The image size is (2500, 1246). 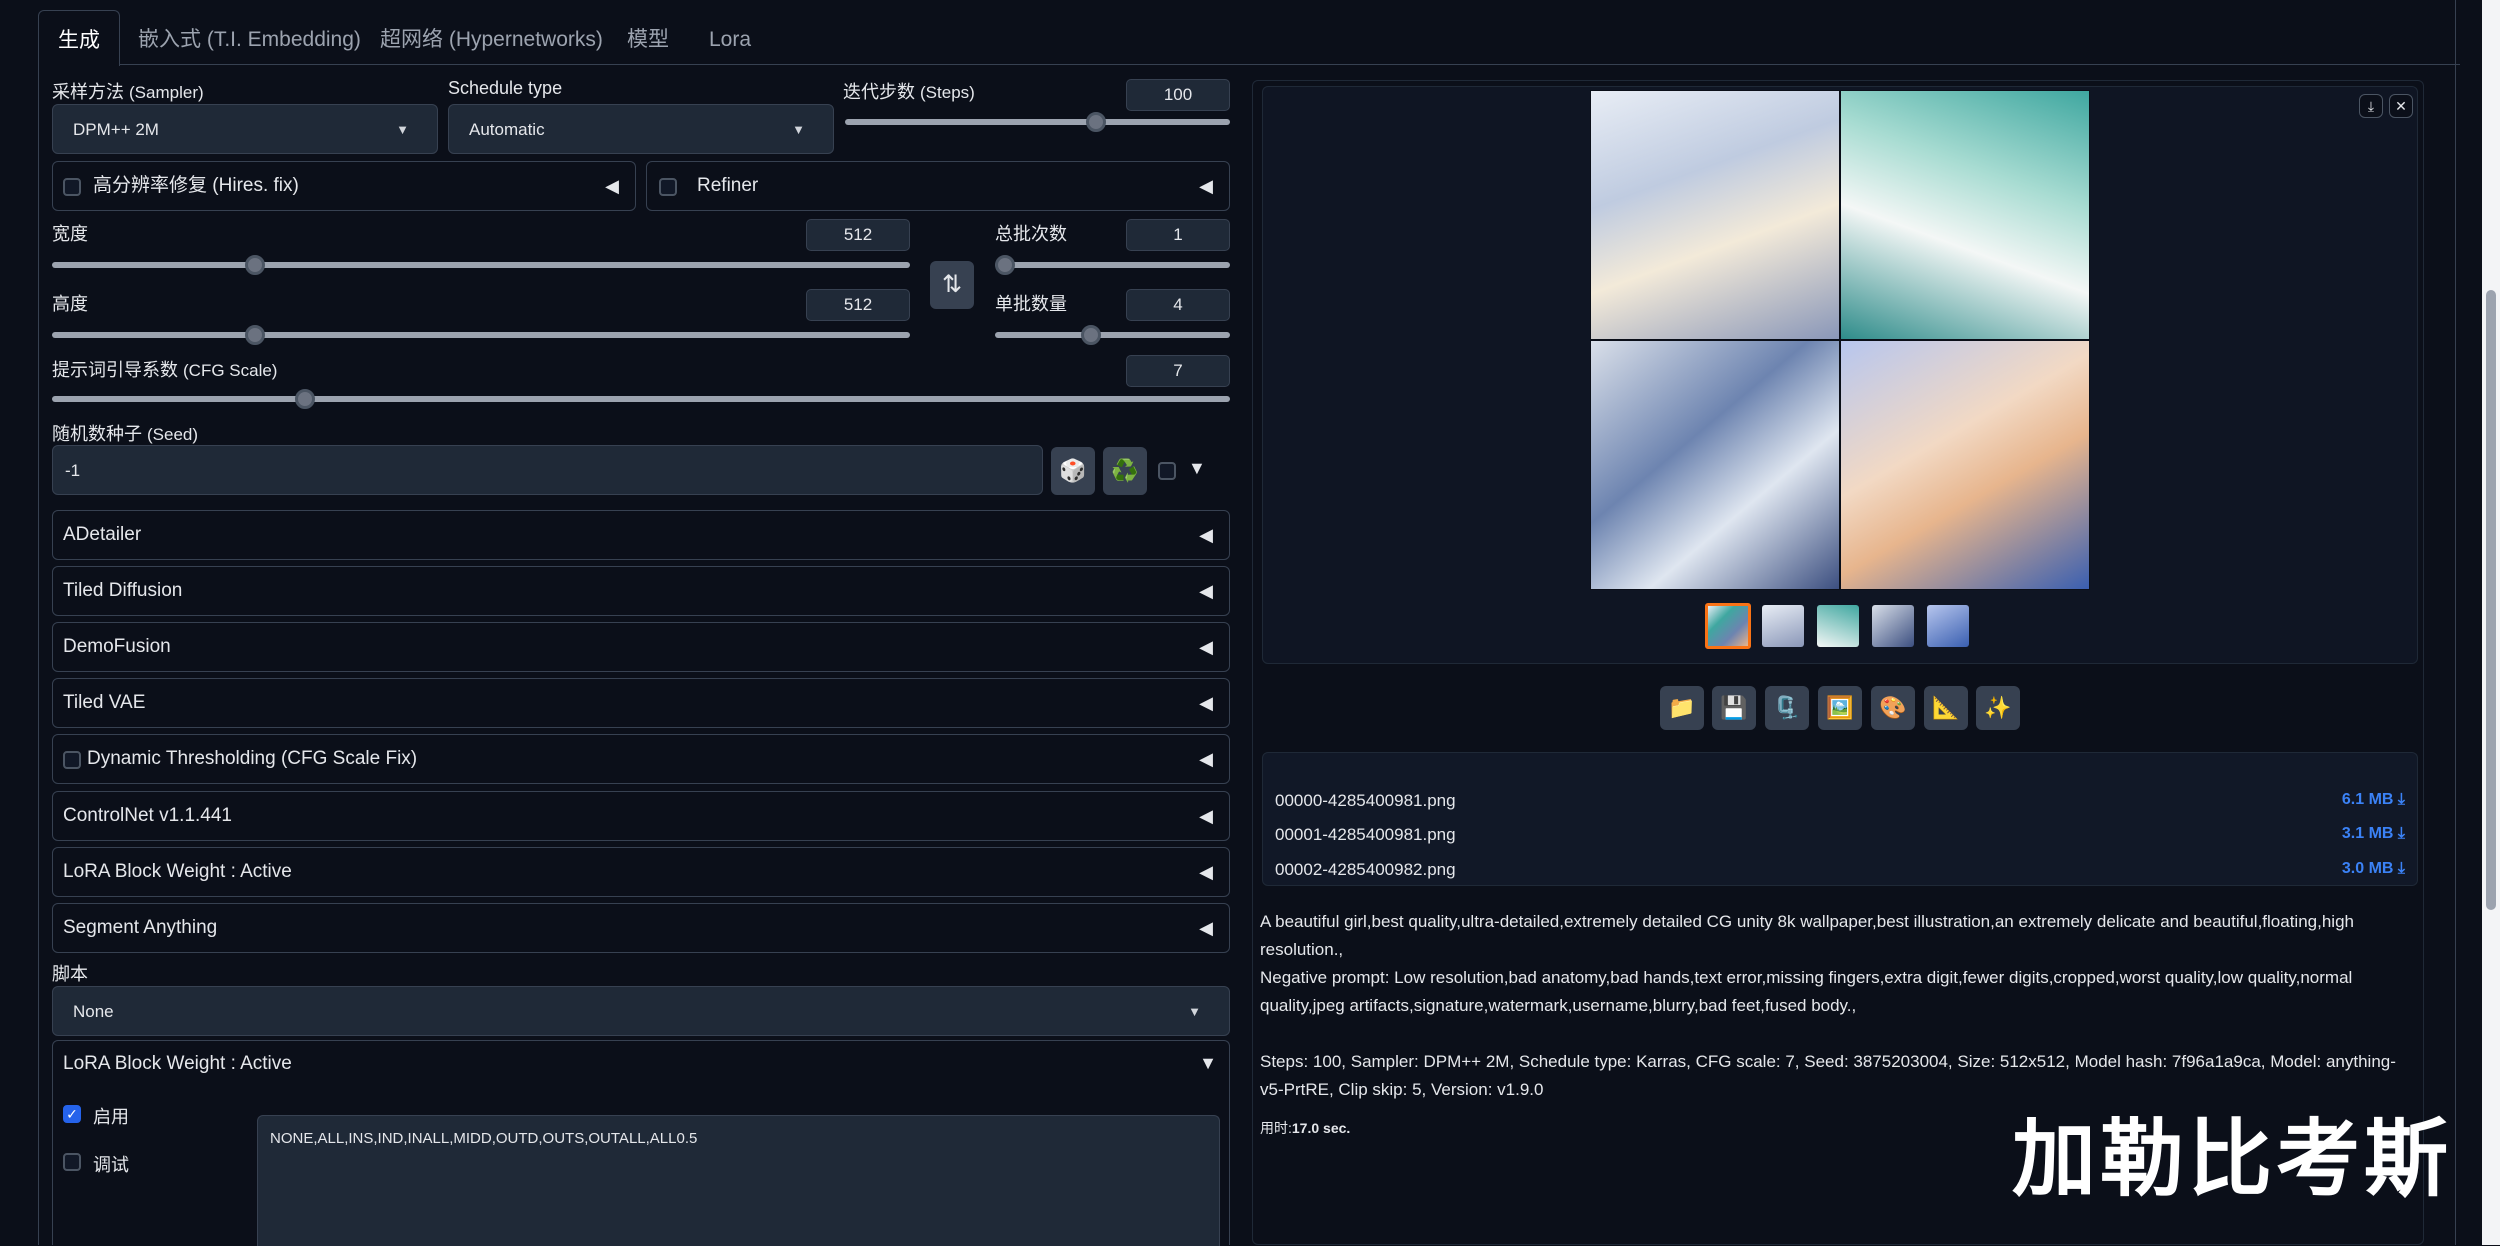 What do you see at coordinates (254, 335) in the screenshot?
I see `height-slider-thumb` at bounding box center [254, 335].